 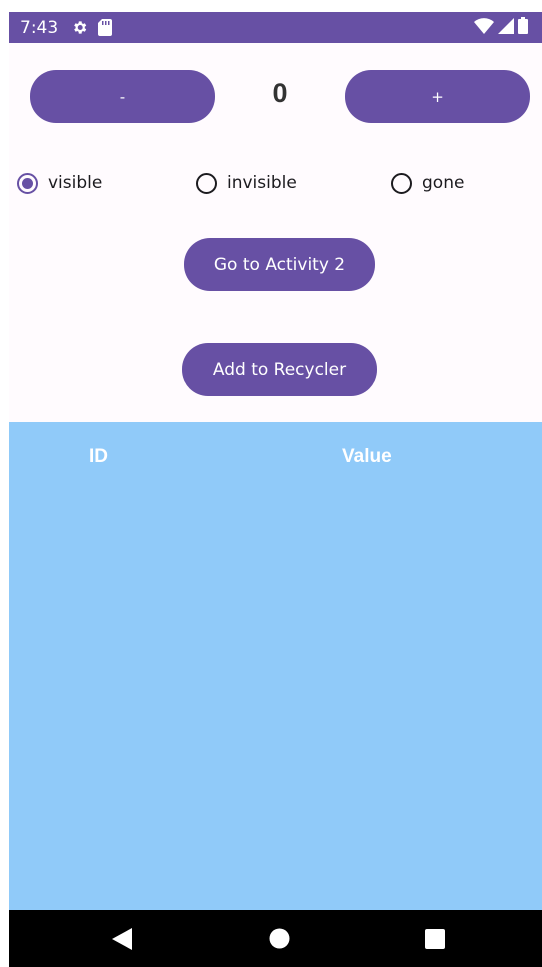 I want to click on radio-invisible: invisible, so click(x=246, y=183).